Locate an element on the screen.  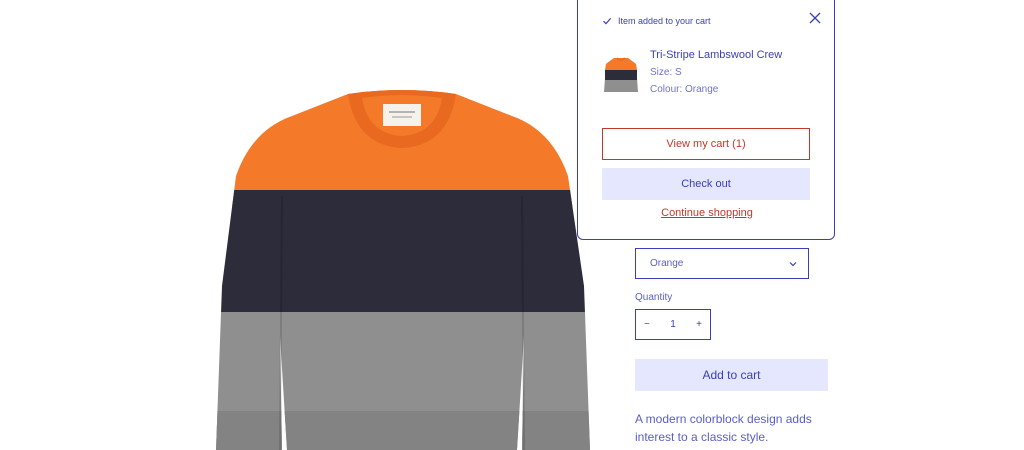
quantity-value: 1 is located at coordinates (673, 324).